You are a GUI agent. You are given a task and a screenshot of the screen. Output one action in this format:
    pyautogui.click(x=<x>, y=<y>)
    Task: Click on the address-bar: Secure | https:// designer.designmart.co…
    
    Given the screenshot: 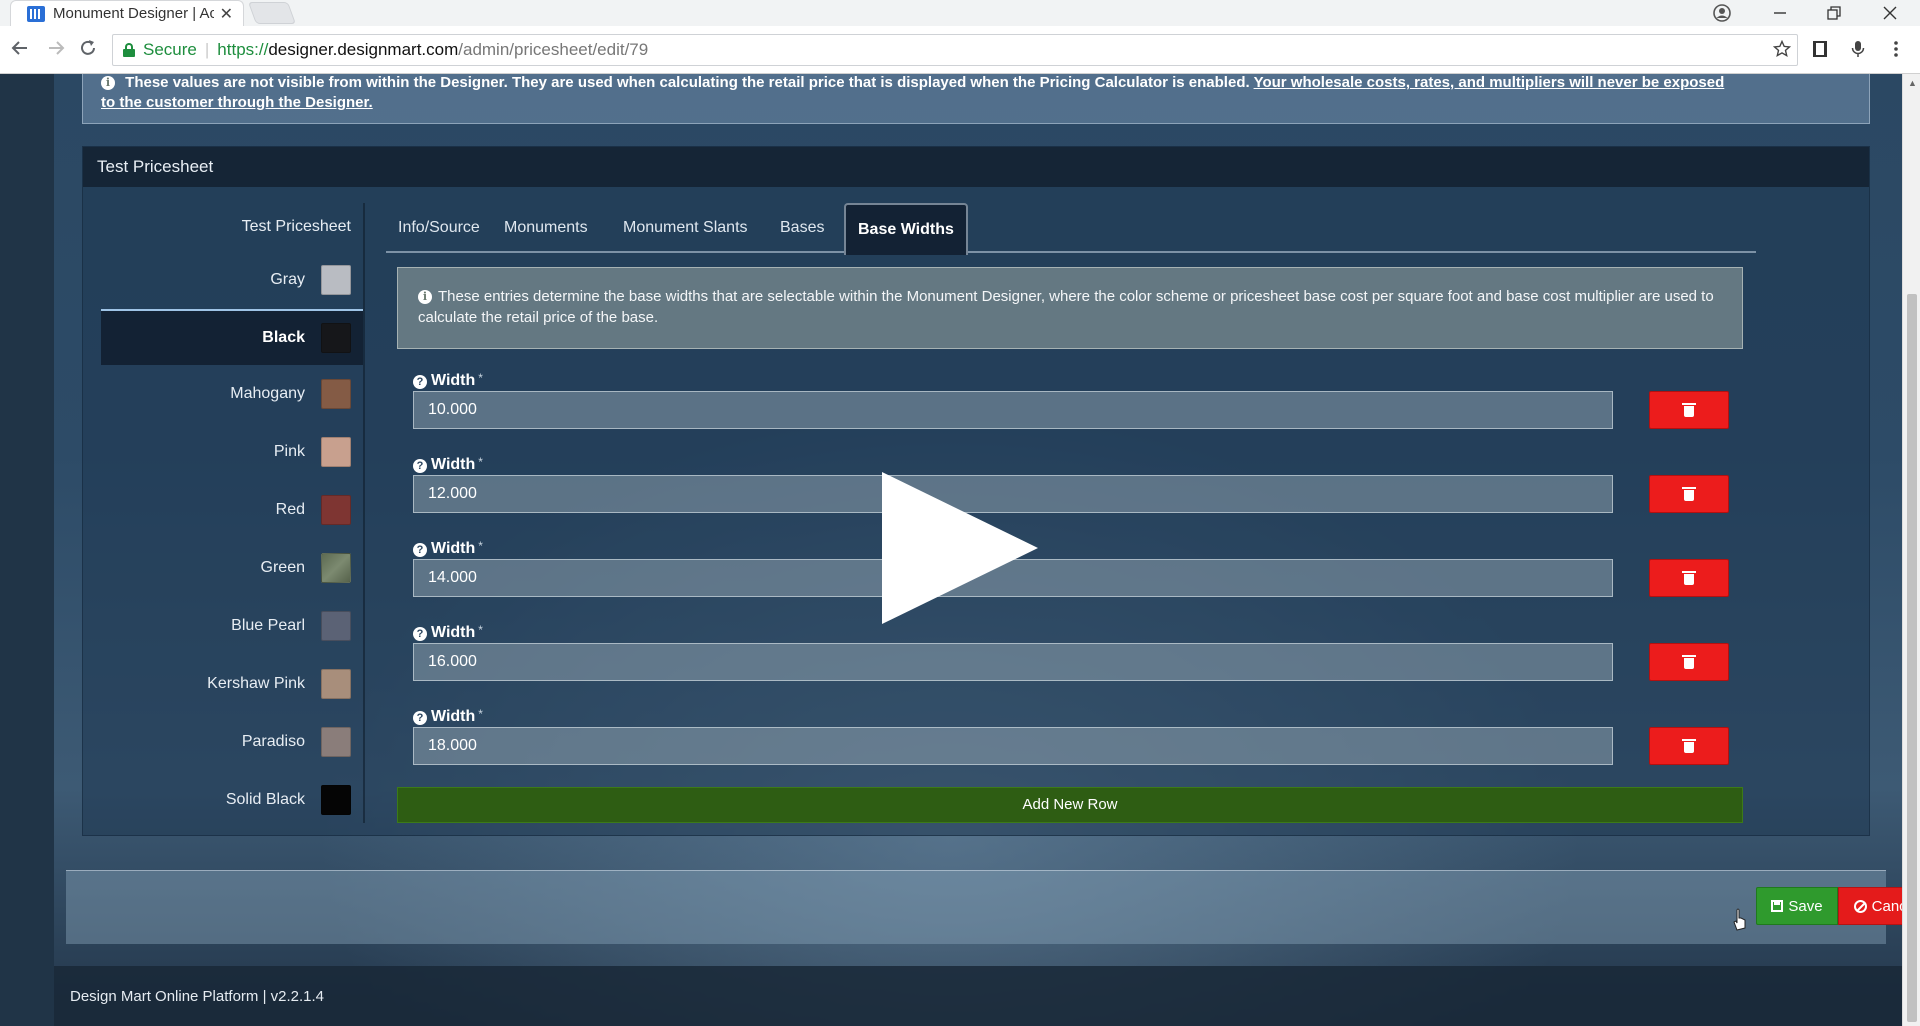 What is the action you would take?
    pyautogui.click(x=955, y=50)
    